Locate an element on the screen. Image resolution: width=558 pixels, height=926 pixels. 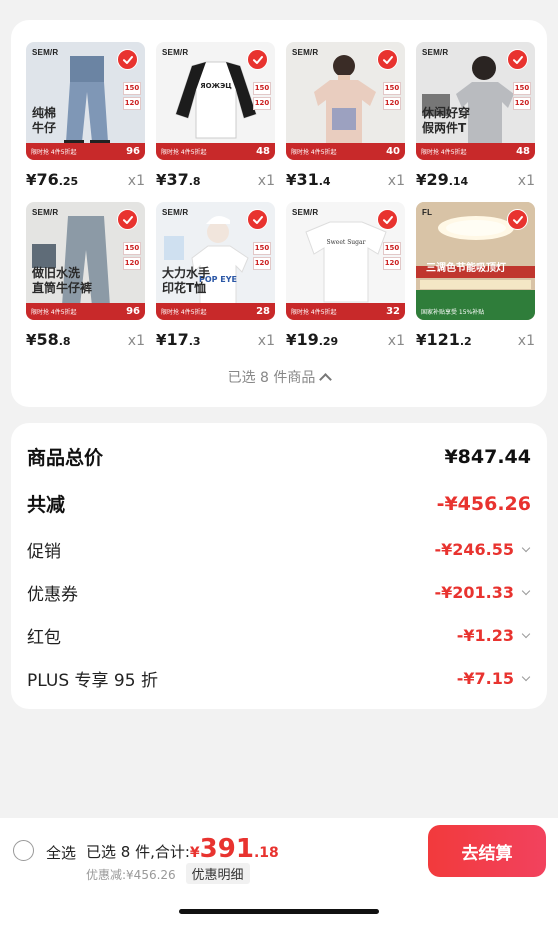
promo-number: 40 is located at coordinates (393, 151).